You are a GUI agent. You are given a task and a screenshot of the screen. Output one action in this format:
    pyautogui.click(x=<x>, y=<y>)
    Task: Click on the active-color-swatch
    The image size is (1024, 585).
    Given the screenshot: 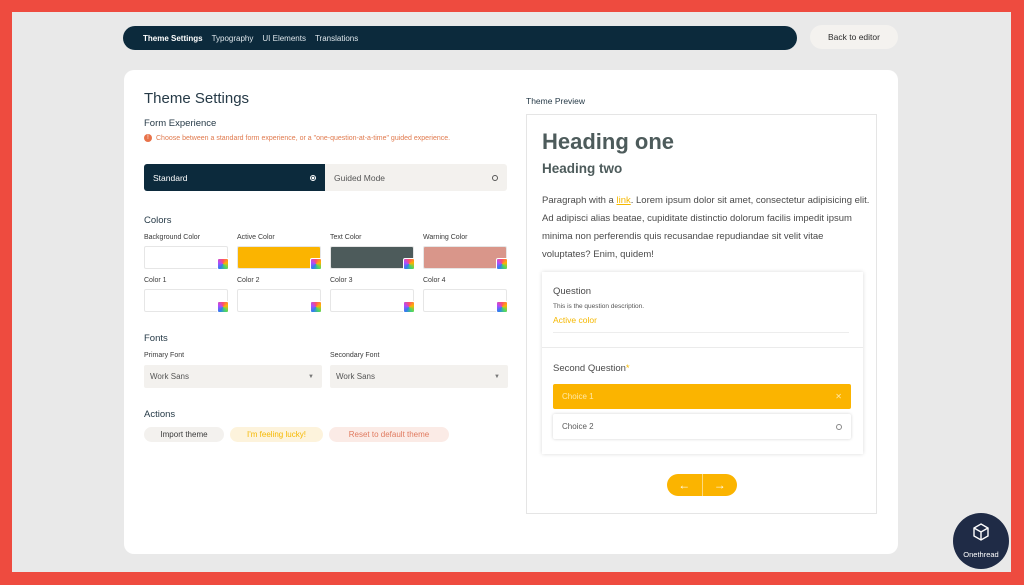 What is the action you would take?
    pyautogui.click(x=279, y=258)
    